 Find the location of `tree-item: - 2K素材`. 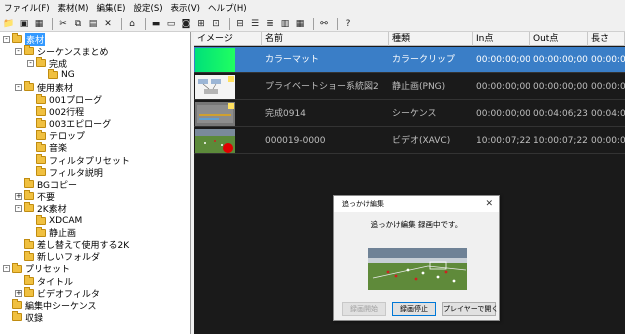

tree-item: - 2K素材 is located at coordinates (41, 208).